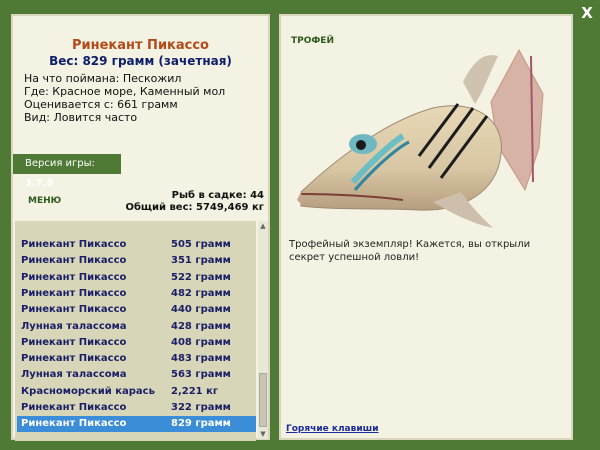 The height and width of the screenshot is (450, 600). Describe the element at coordinates (201, 277) in the screenshot. I see `catch-fish-weight: 522 грамм` at that location.